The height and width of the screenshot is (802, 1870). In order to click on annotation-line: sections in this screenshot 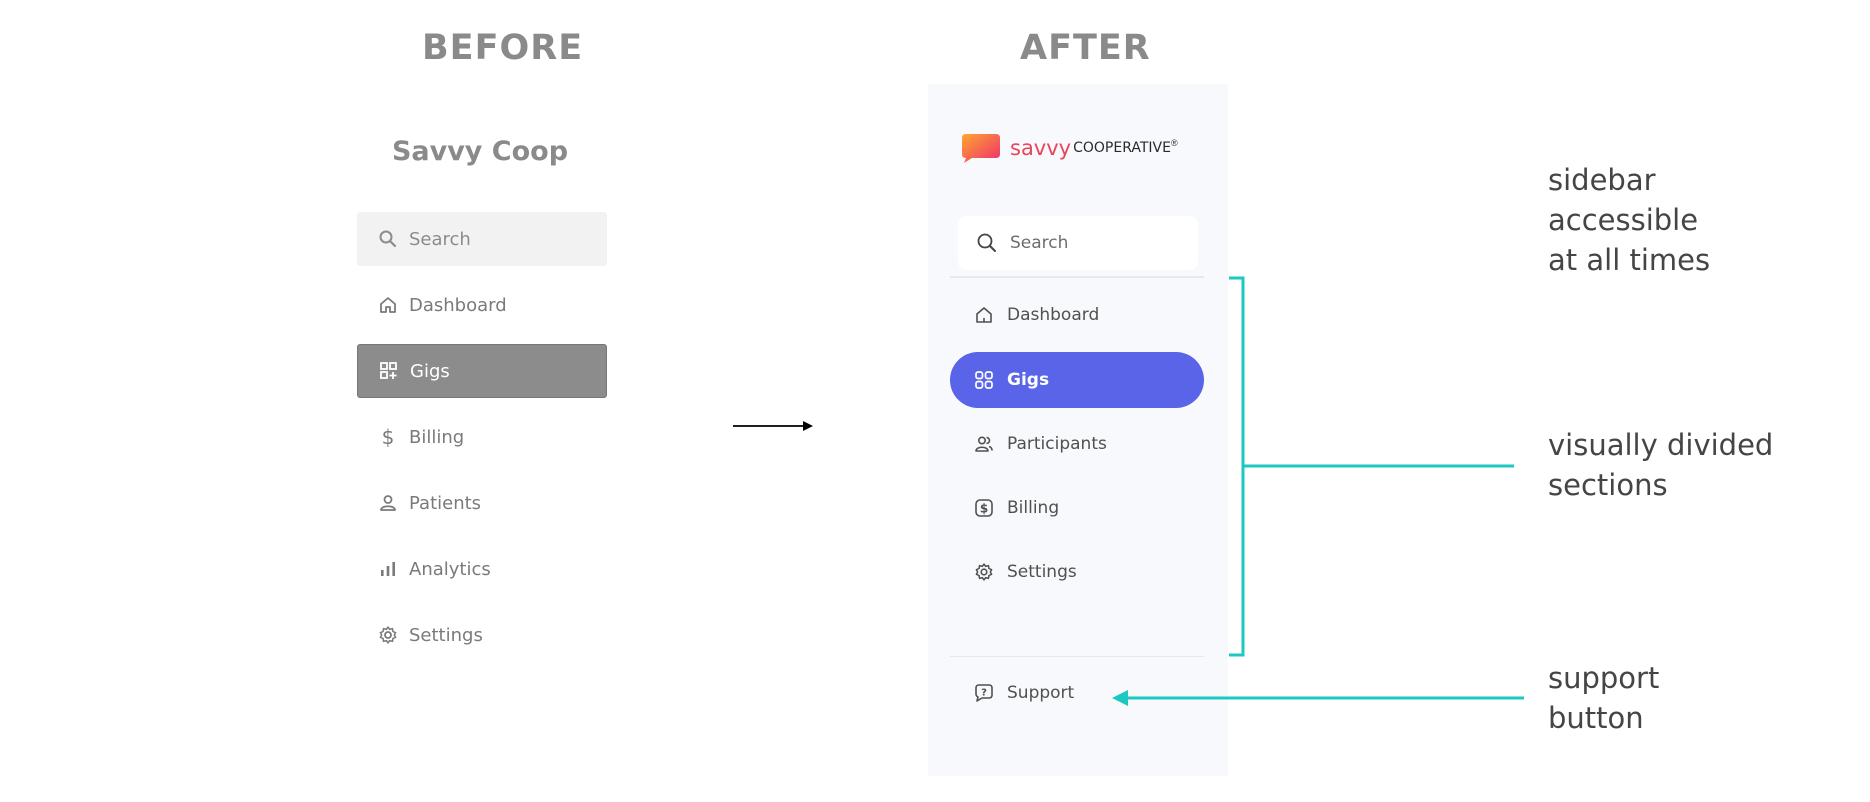, I will do `click(1608, 485)`.